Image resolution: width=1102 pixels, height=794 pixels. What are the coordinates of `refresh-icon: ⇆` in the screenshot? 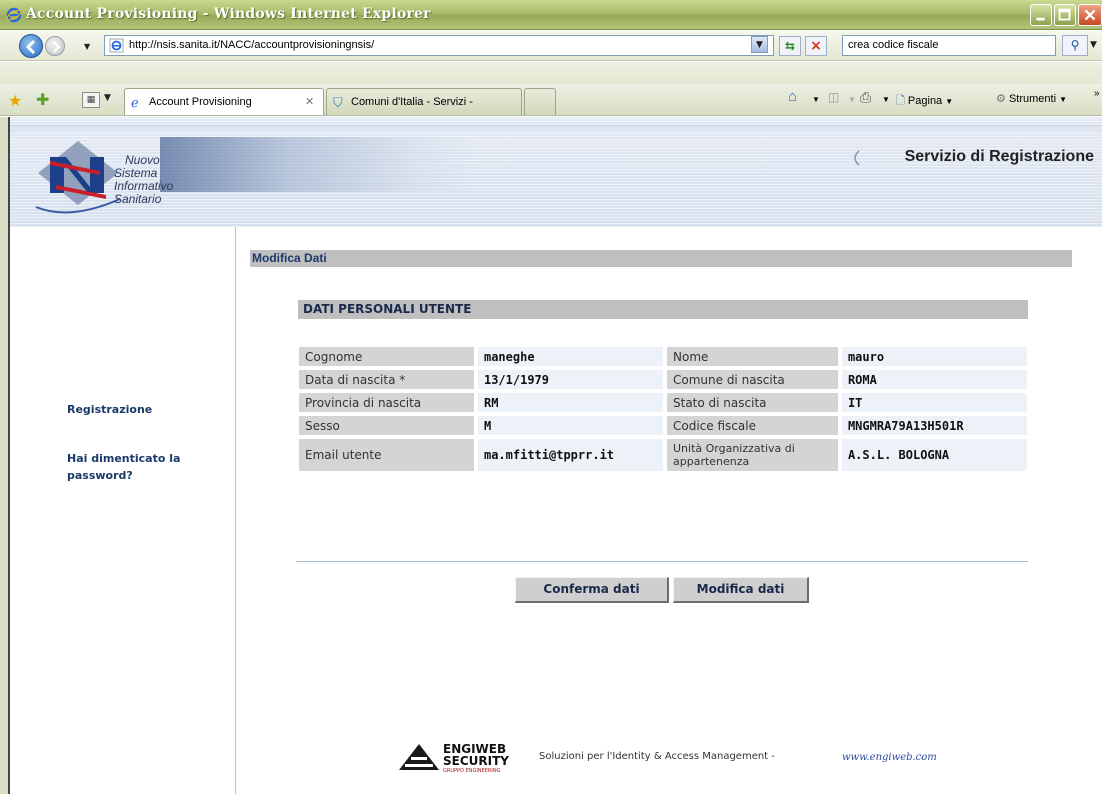 It's located at (790, 46).